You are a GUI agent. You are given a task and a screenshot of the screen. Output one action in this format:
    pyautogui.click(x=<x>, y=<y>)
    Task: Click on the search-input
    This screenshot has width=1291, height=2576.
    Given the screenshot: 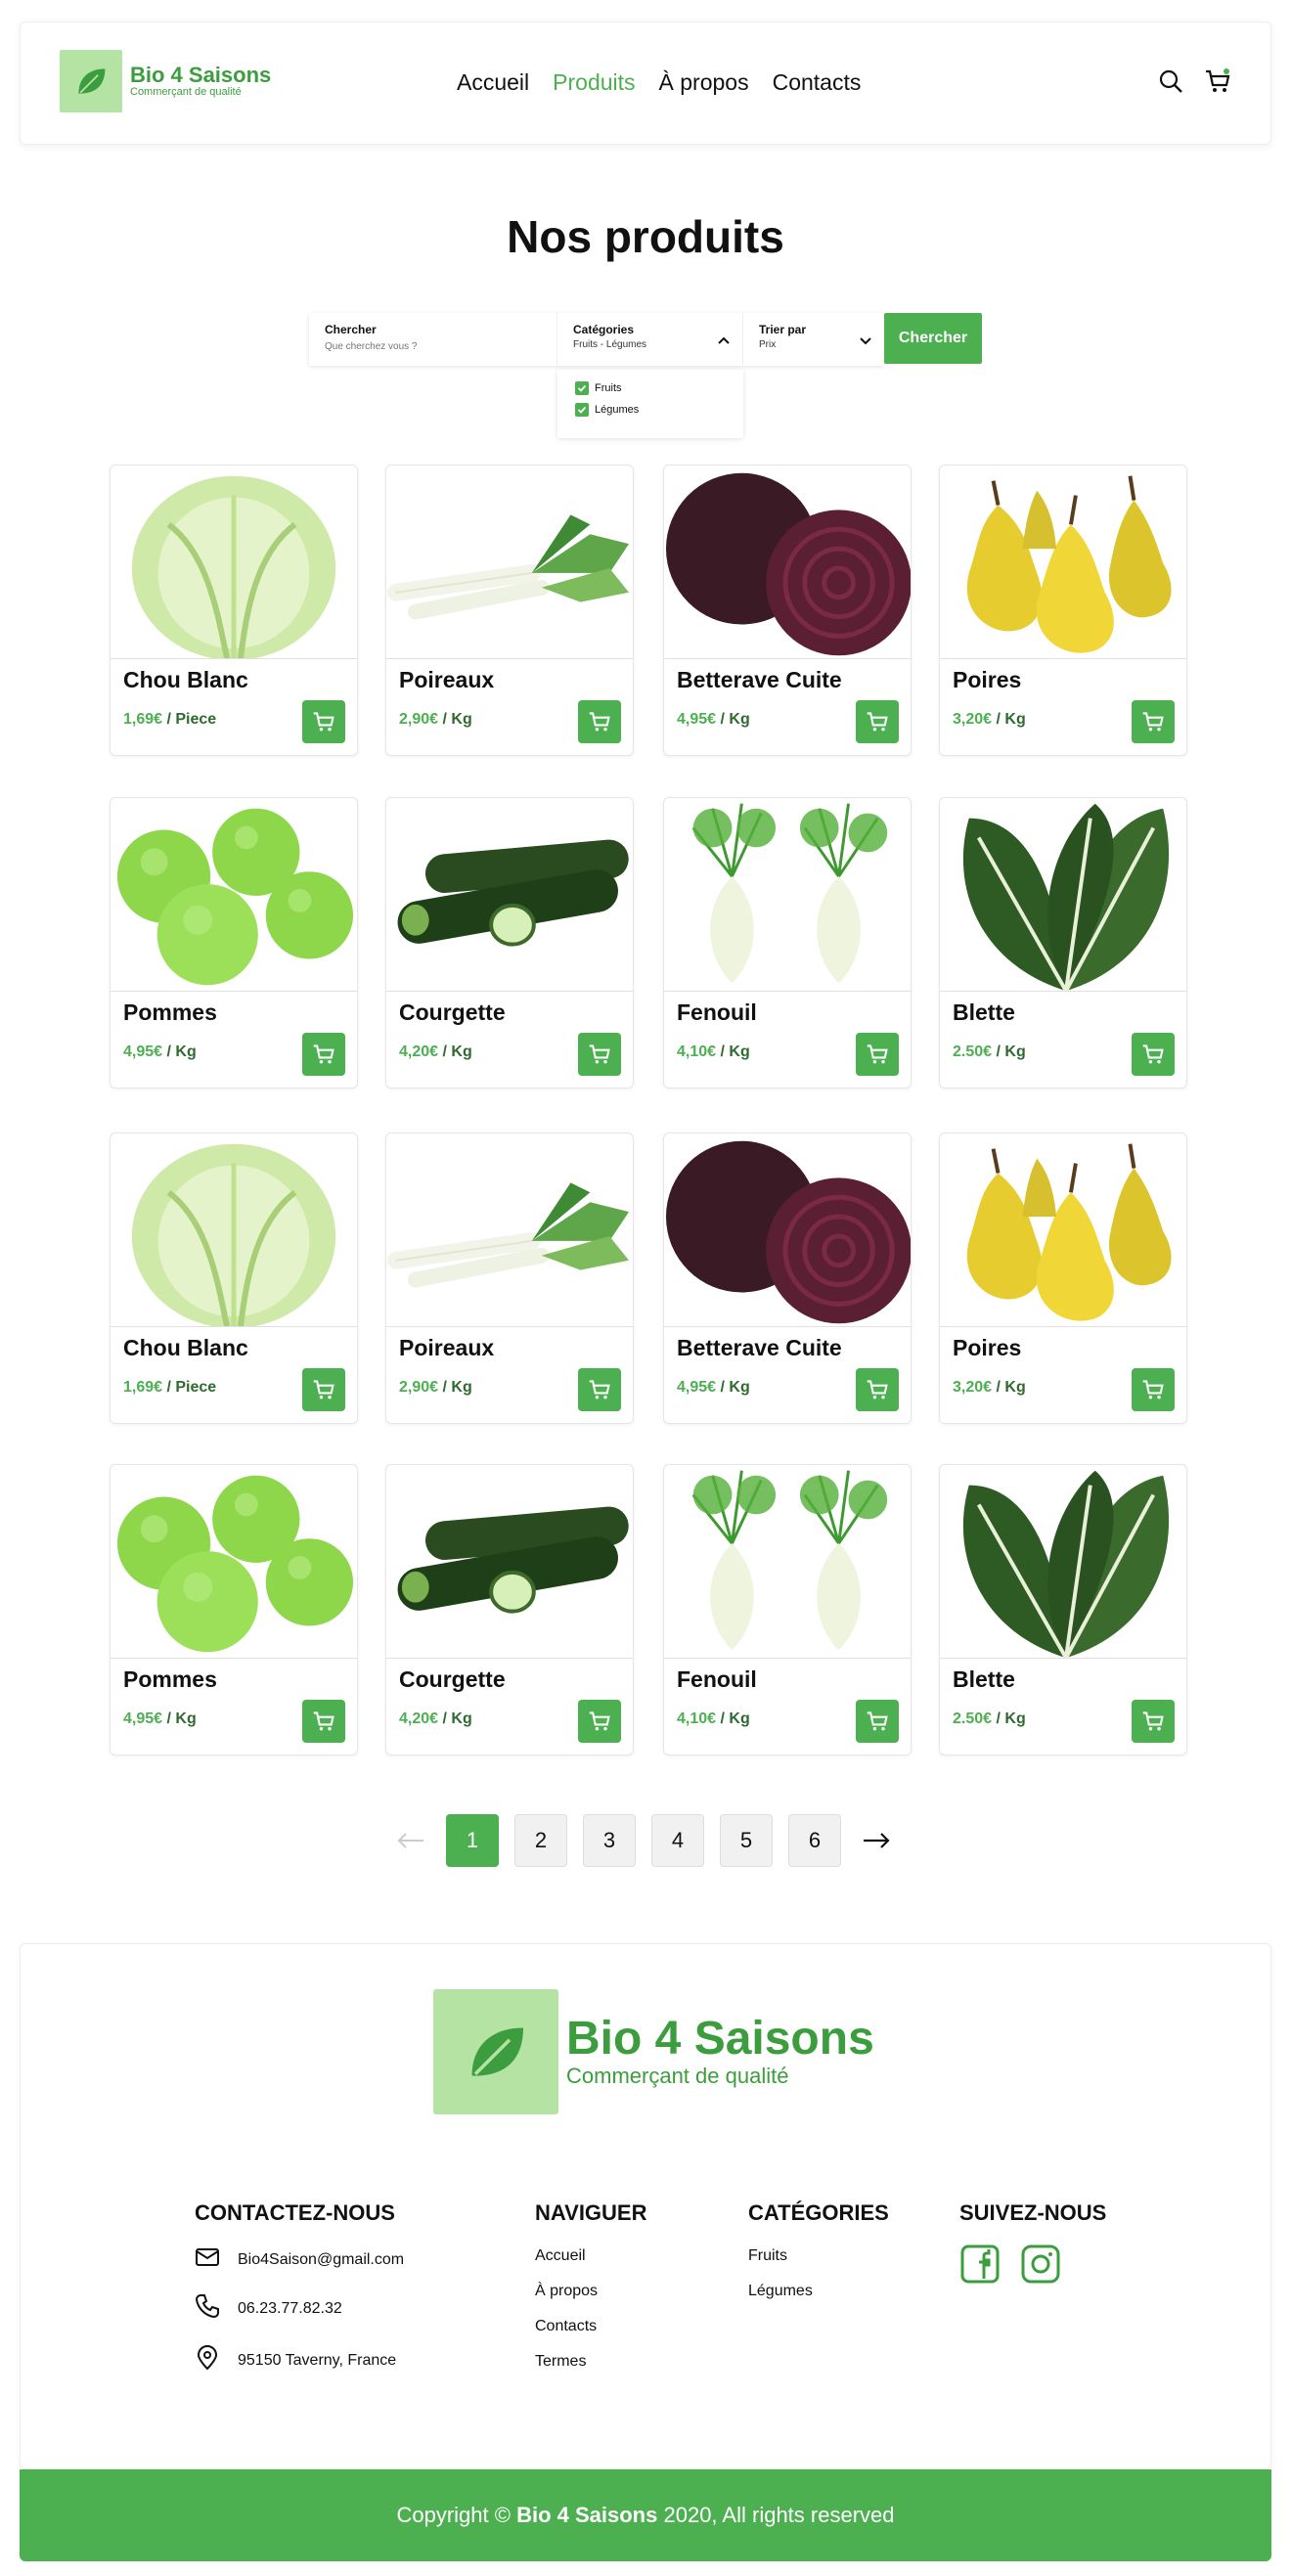 What is the action you would take?
    pyautogui.click(x=432, y=346)
    